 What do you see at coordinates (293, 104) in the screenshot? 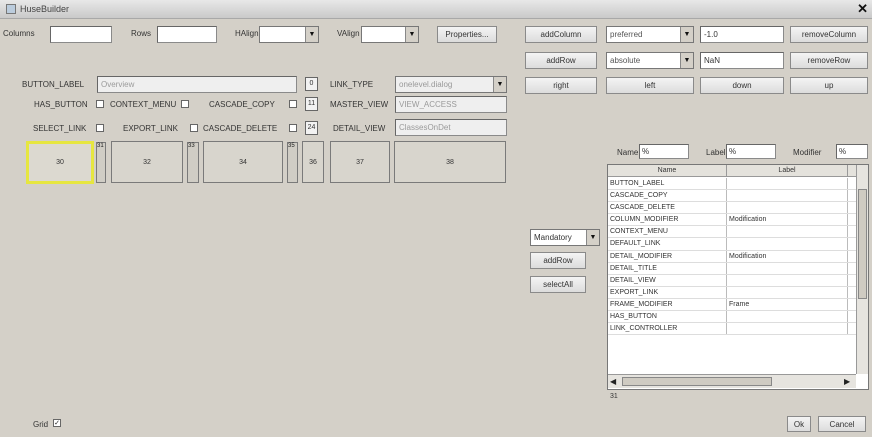
I see `cascade-copy-checkbox` at bounding box center [293, 104].